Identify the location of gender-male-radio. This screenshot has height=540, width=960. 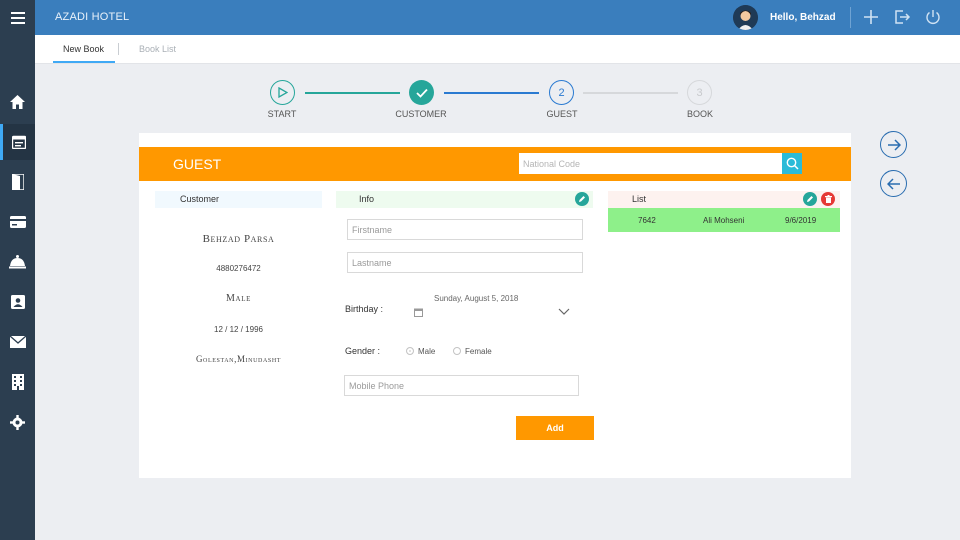
(410, 351).